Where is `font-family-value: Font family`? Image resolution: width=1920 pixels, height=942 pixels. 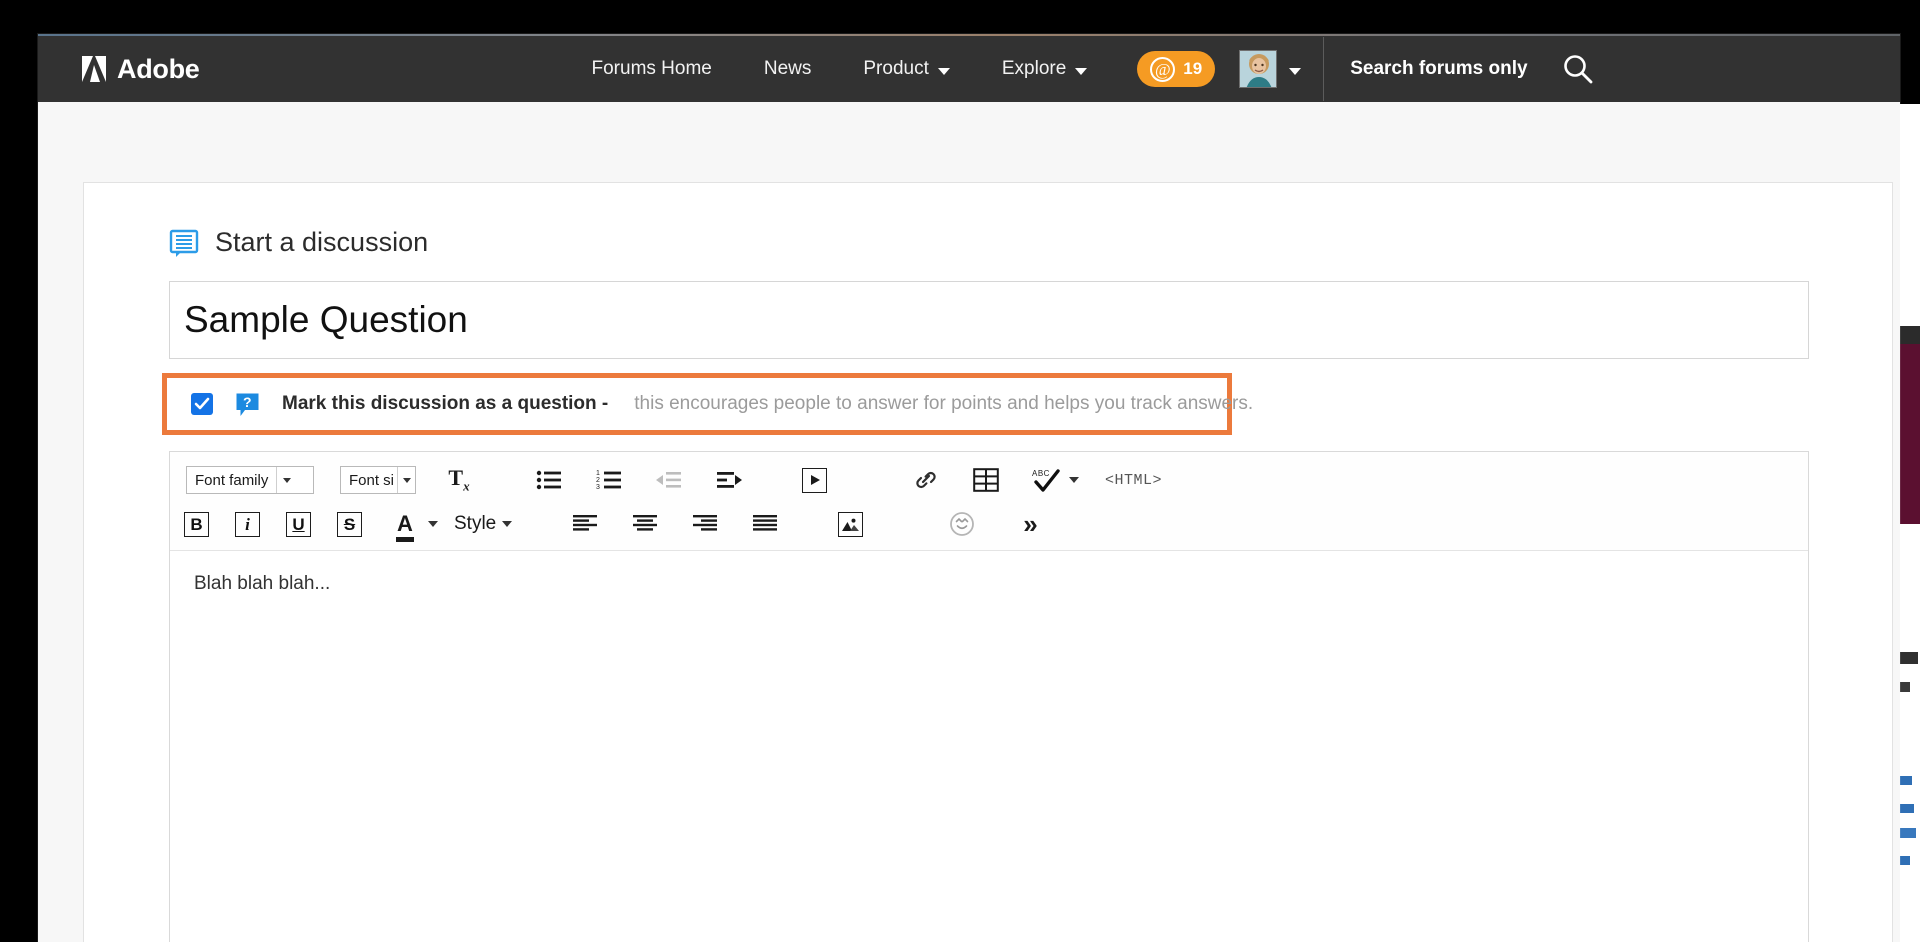 font-family-value: Font family is located at coordinates (232, 480).